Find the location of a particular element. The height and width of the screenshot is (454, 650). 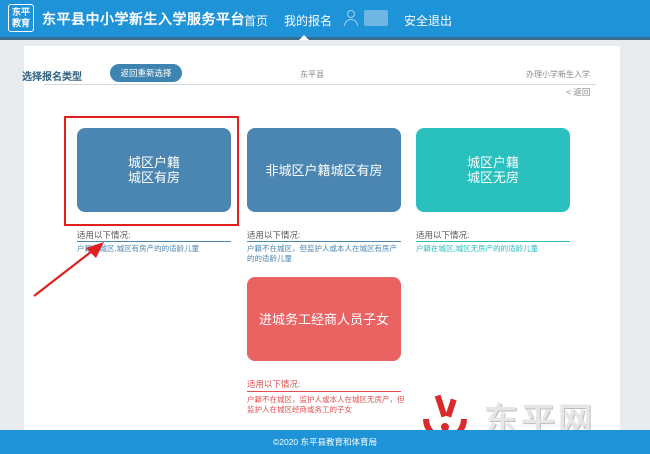

card-migrant-worker-children: 进城务工经商人员子女 is located at coordinates (324, 319).